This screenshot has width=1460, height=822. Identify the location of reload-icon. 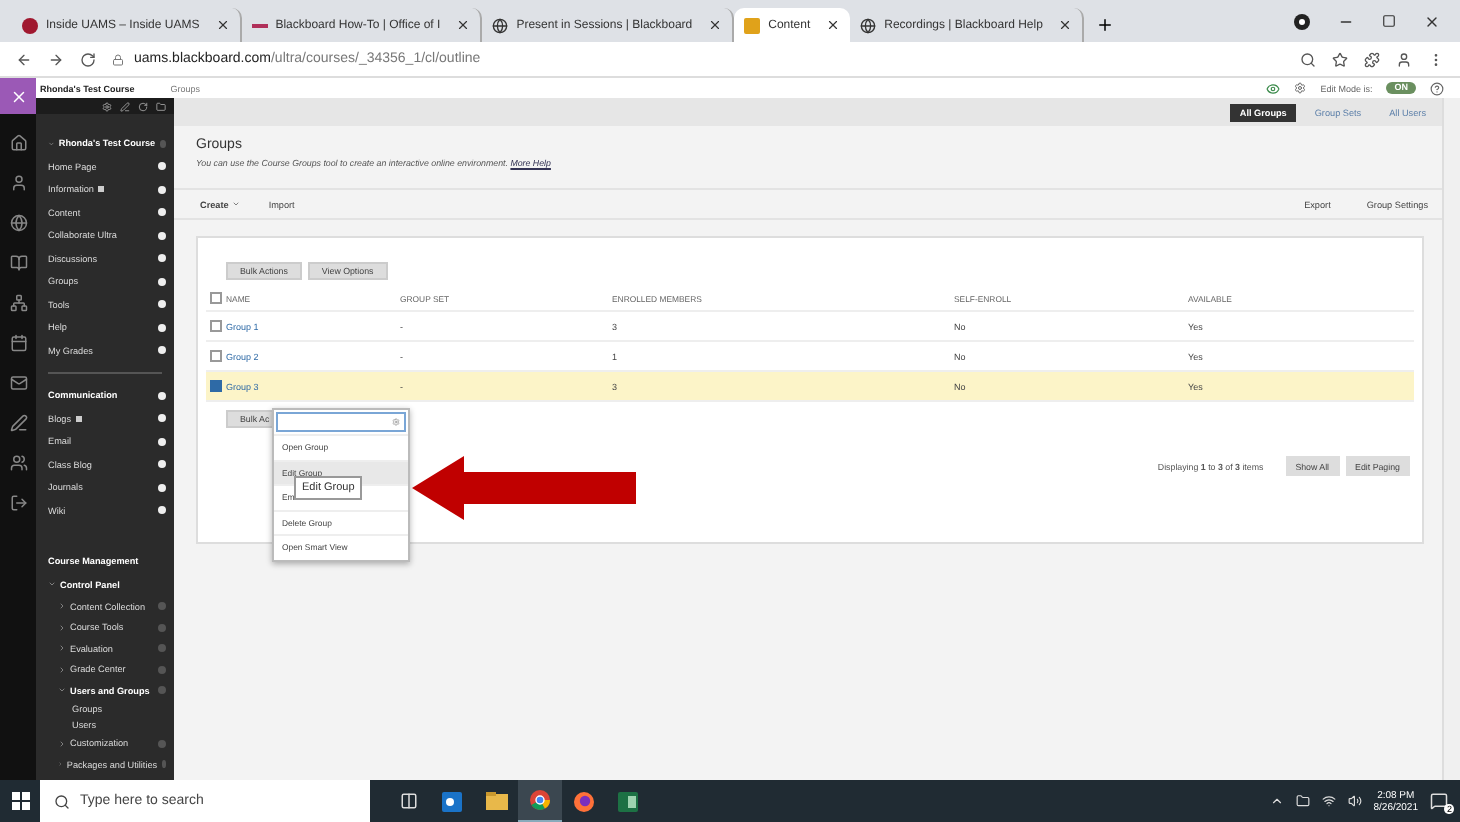
(88, 59).